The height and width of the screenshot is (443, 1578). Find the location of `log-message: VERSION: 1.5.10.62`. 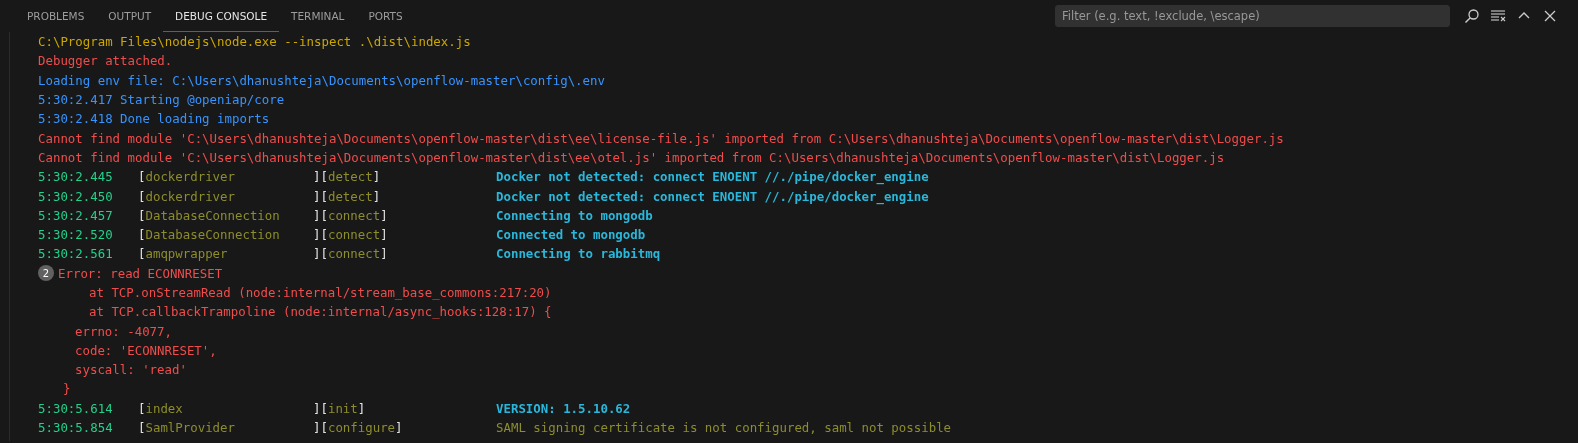

log-message: VERSION: 1.5.10.62 is located at coordinates (563, 408).